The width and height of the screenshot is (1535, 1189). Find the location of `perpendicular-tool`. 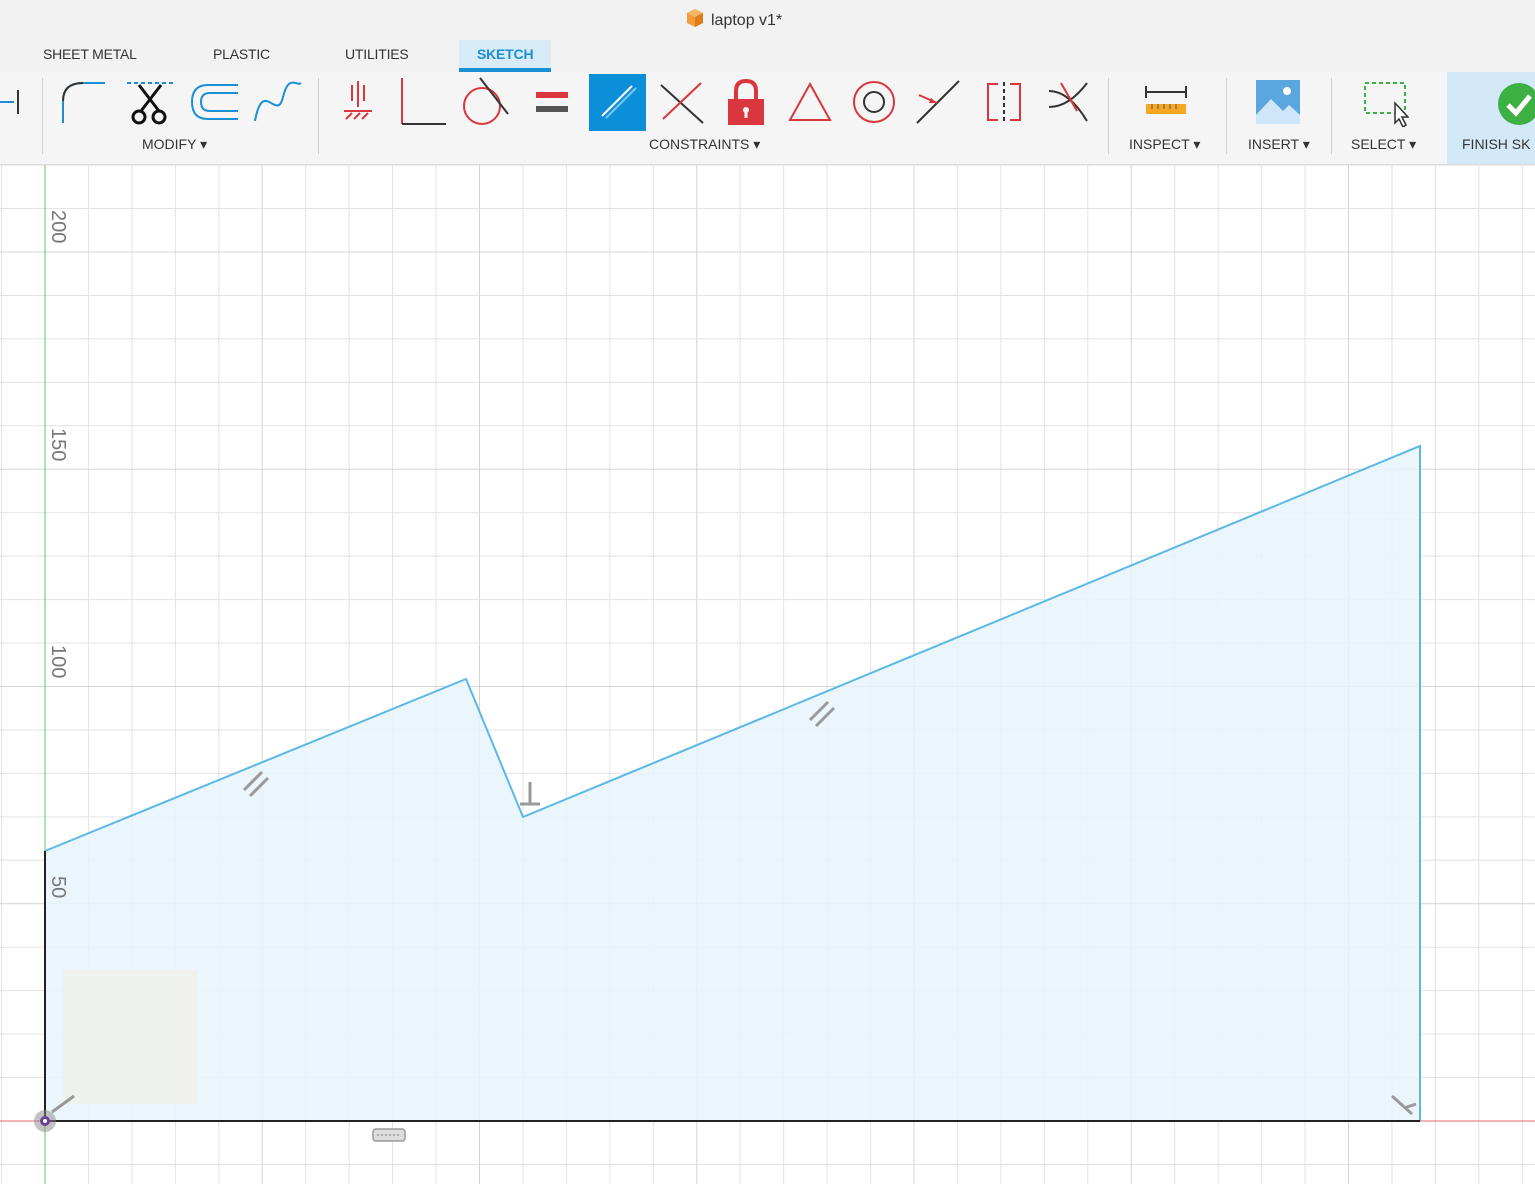

perpendicular-tool is located at coordinates (422, 104).